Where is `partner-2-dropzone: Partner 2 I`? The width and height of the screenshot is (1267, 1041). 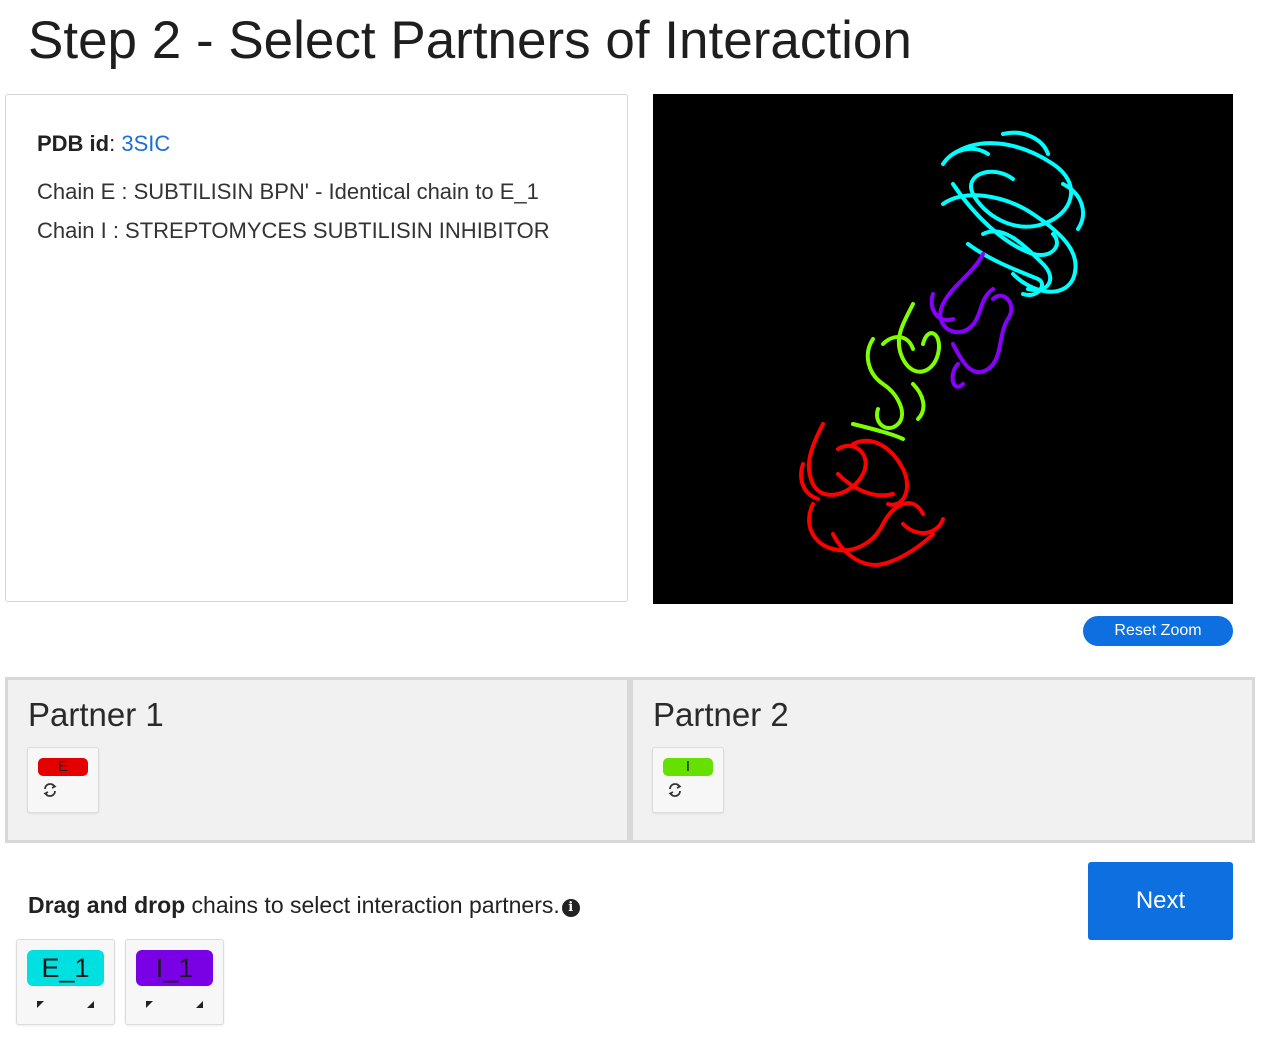 partner-2-dropzone: Partner 2 I is located at coordinates (942, 760).